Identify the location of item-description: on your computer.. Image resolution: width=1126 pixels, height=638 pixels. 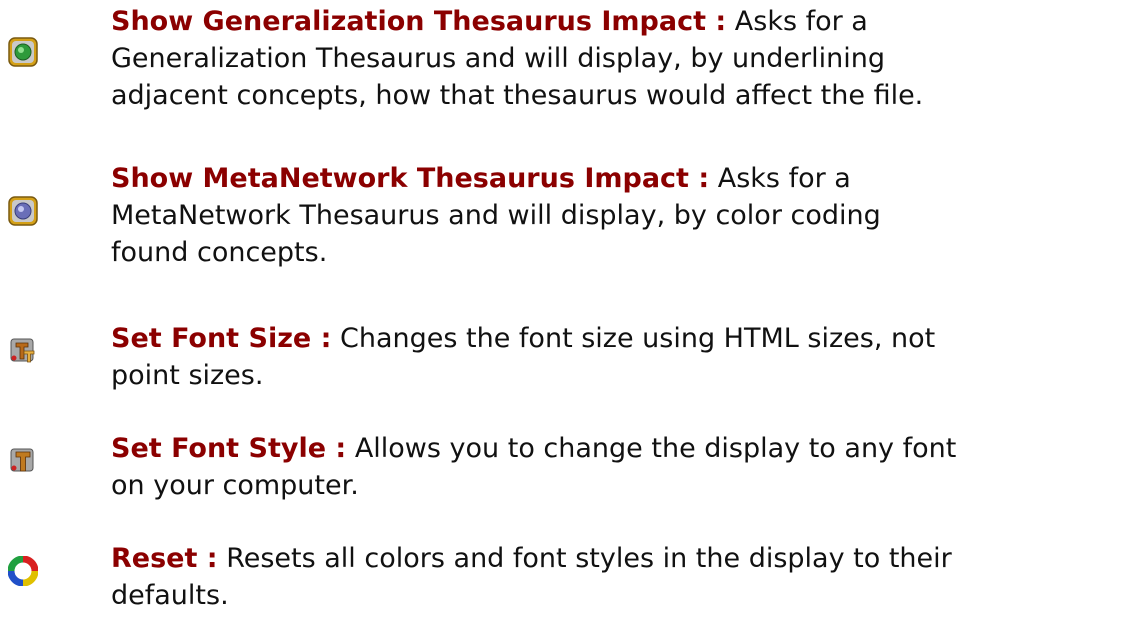
(235, 485).